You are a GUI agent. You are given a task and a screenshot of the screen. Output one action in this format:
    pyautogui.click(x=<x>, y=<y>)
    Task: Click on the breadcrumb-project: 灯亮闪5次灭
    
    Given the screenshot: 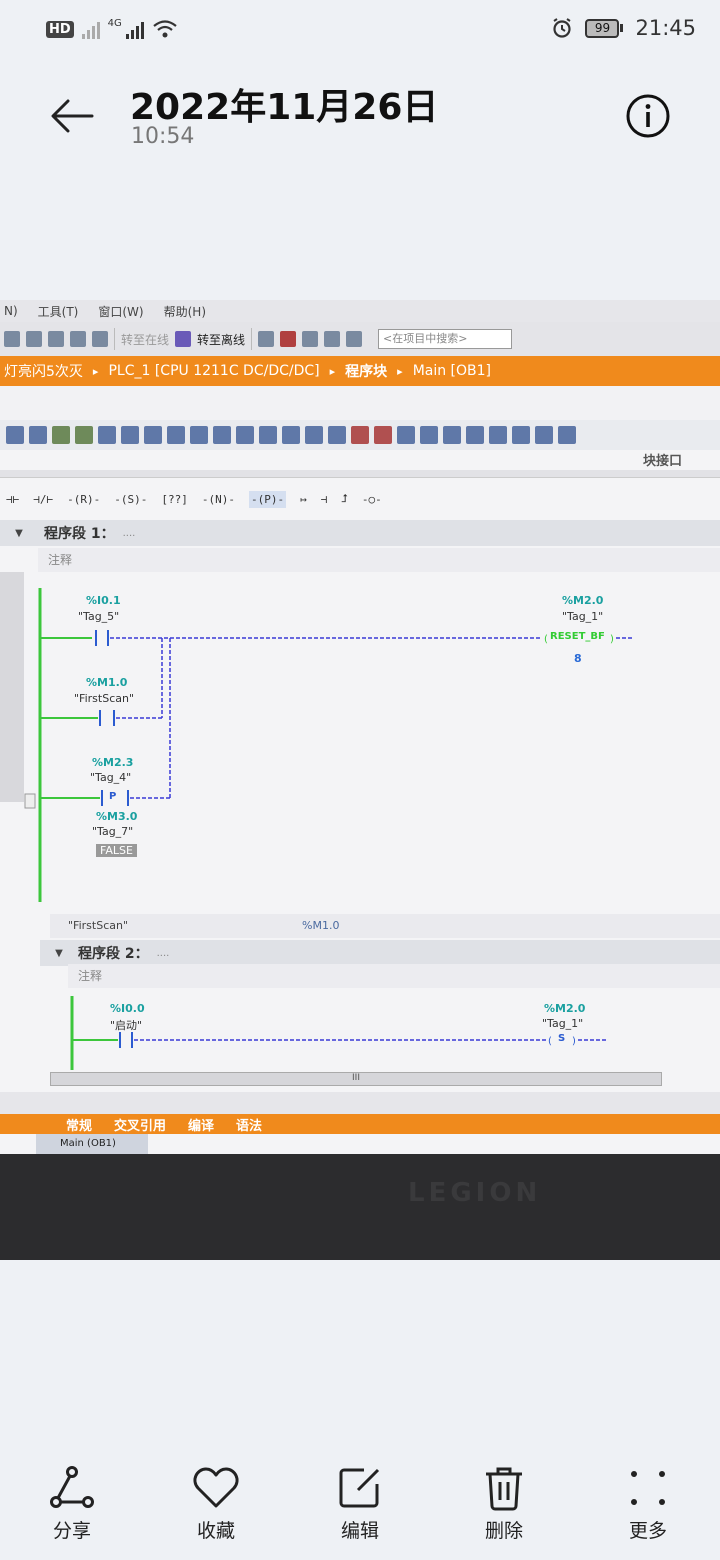 What is the action you would take?
    pyautogui.click(x=43, y=372)
    